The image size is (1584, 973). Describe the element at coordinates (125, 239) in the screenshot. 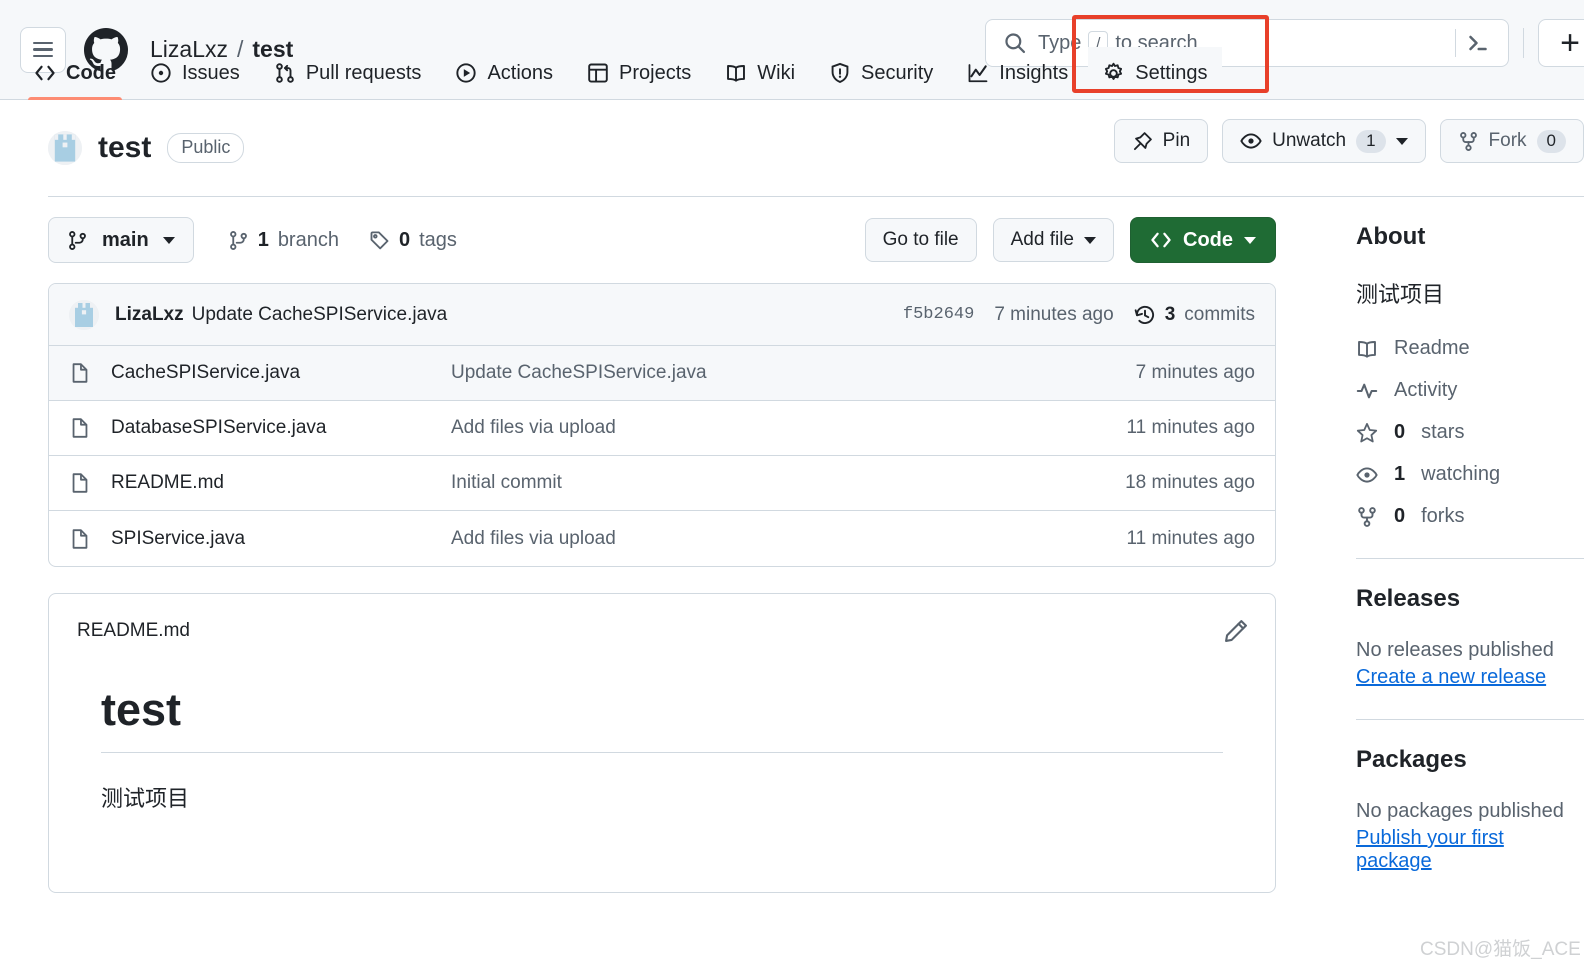

I see `branch-name: main` at that location.